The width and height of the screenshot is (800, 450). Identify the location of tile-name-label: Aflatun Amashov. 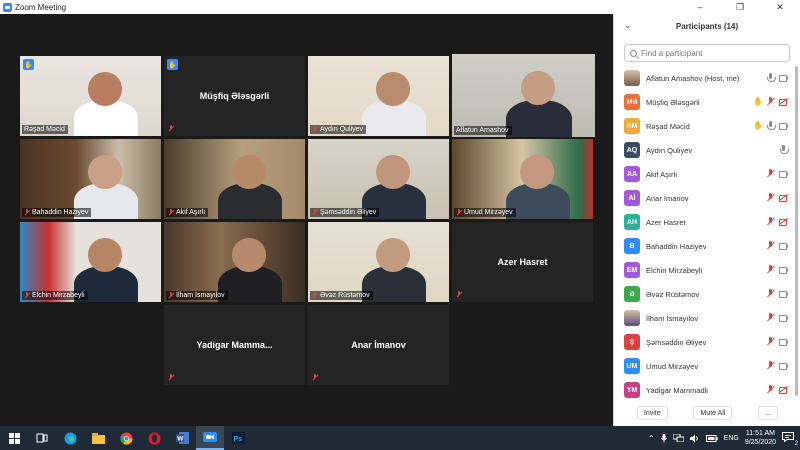
(483, 130).